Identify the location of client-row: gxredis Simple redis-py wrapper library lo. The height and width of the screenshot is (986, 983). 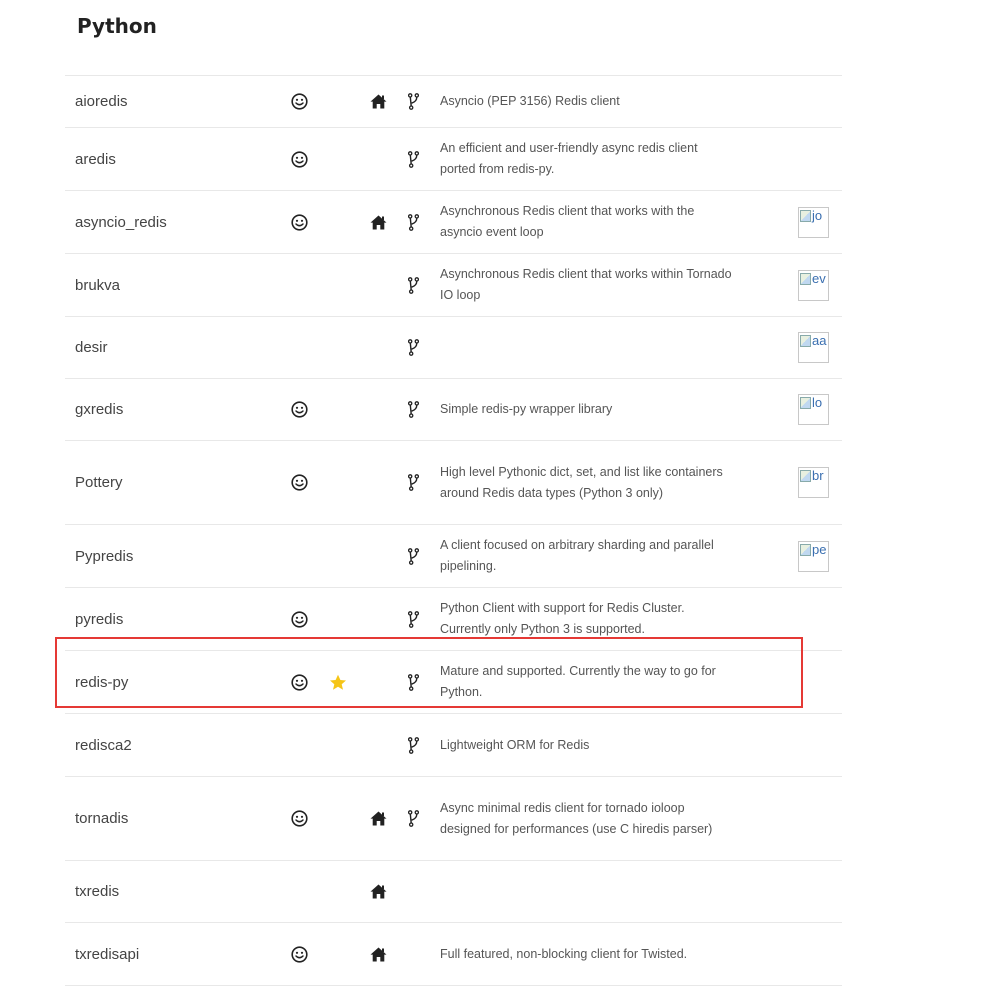
(453, 410).